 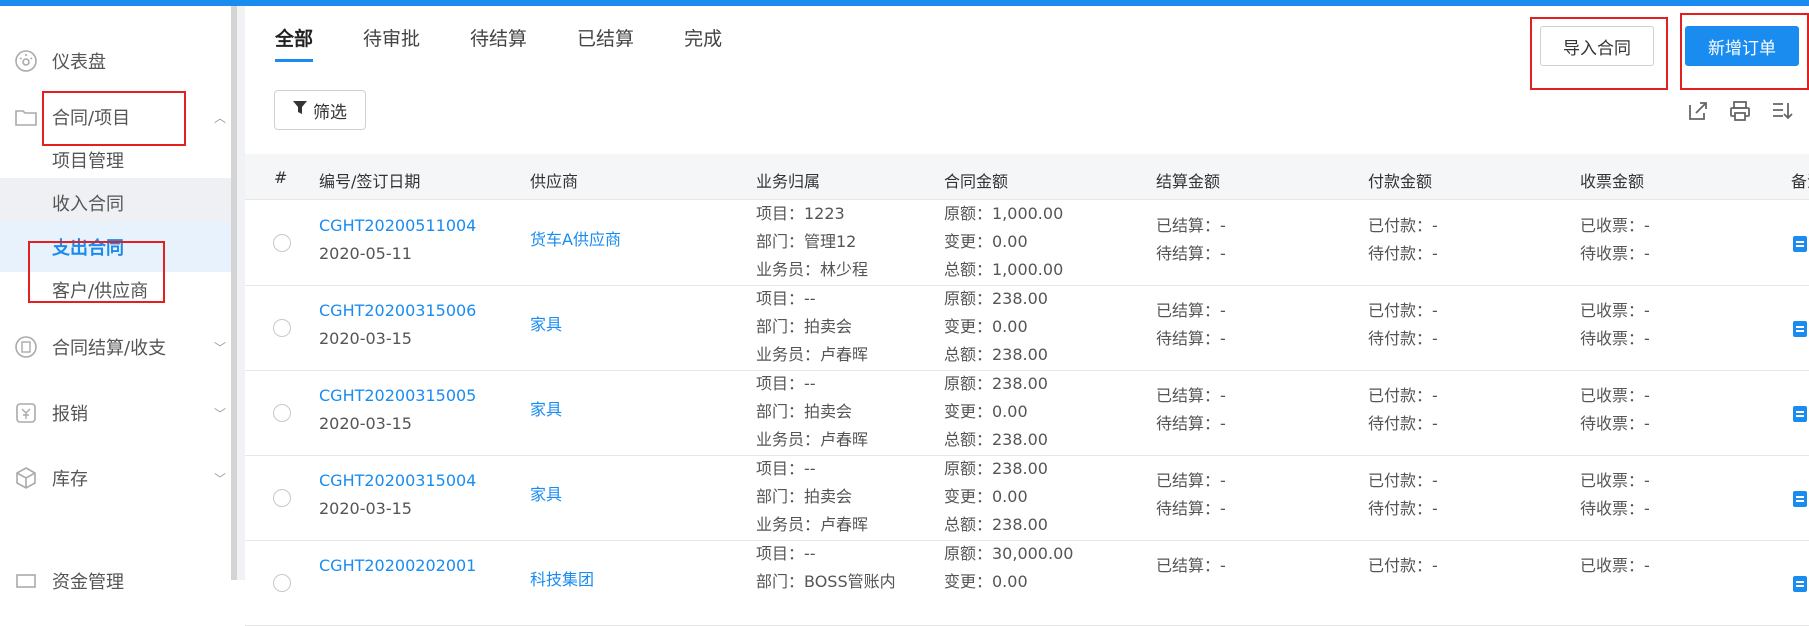 What do you see at coordinates (220, 117) in the screenshot?
I see `chevron-up-icon: ︿` at bounding box center [220, 117].